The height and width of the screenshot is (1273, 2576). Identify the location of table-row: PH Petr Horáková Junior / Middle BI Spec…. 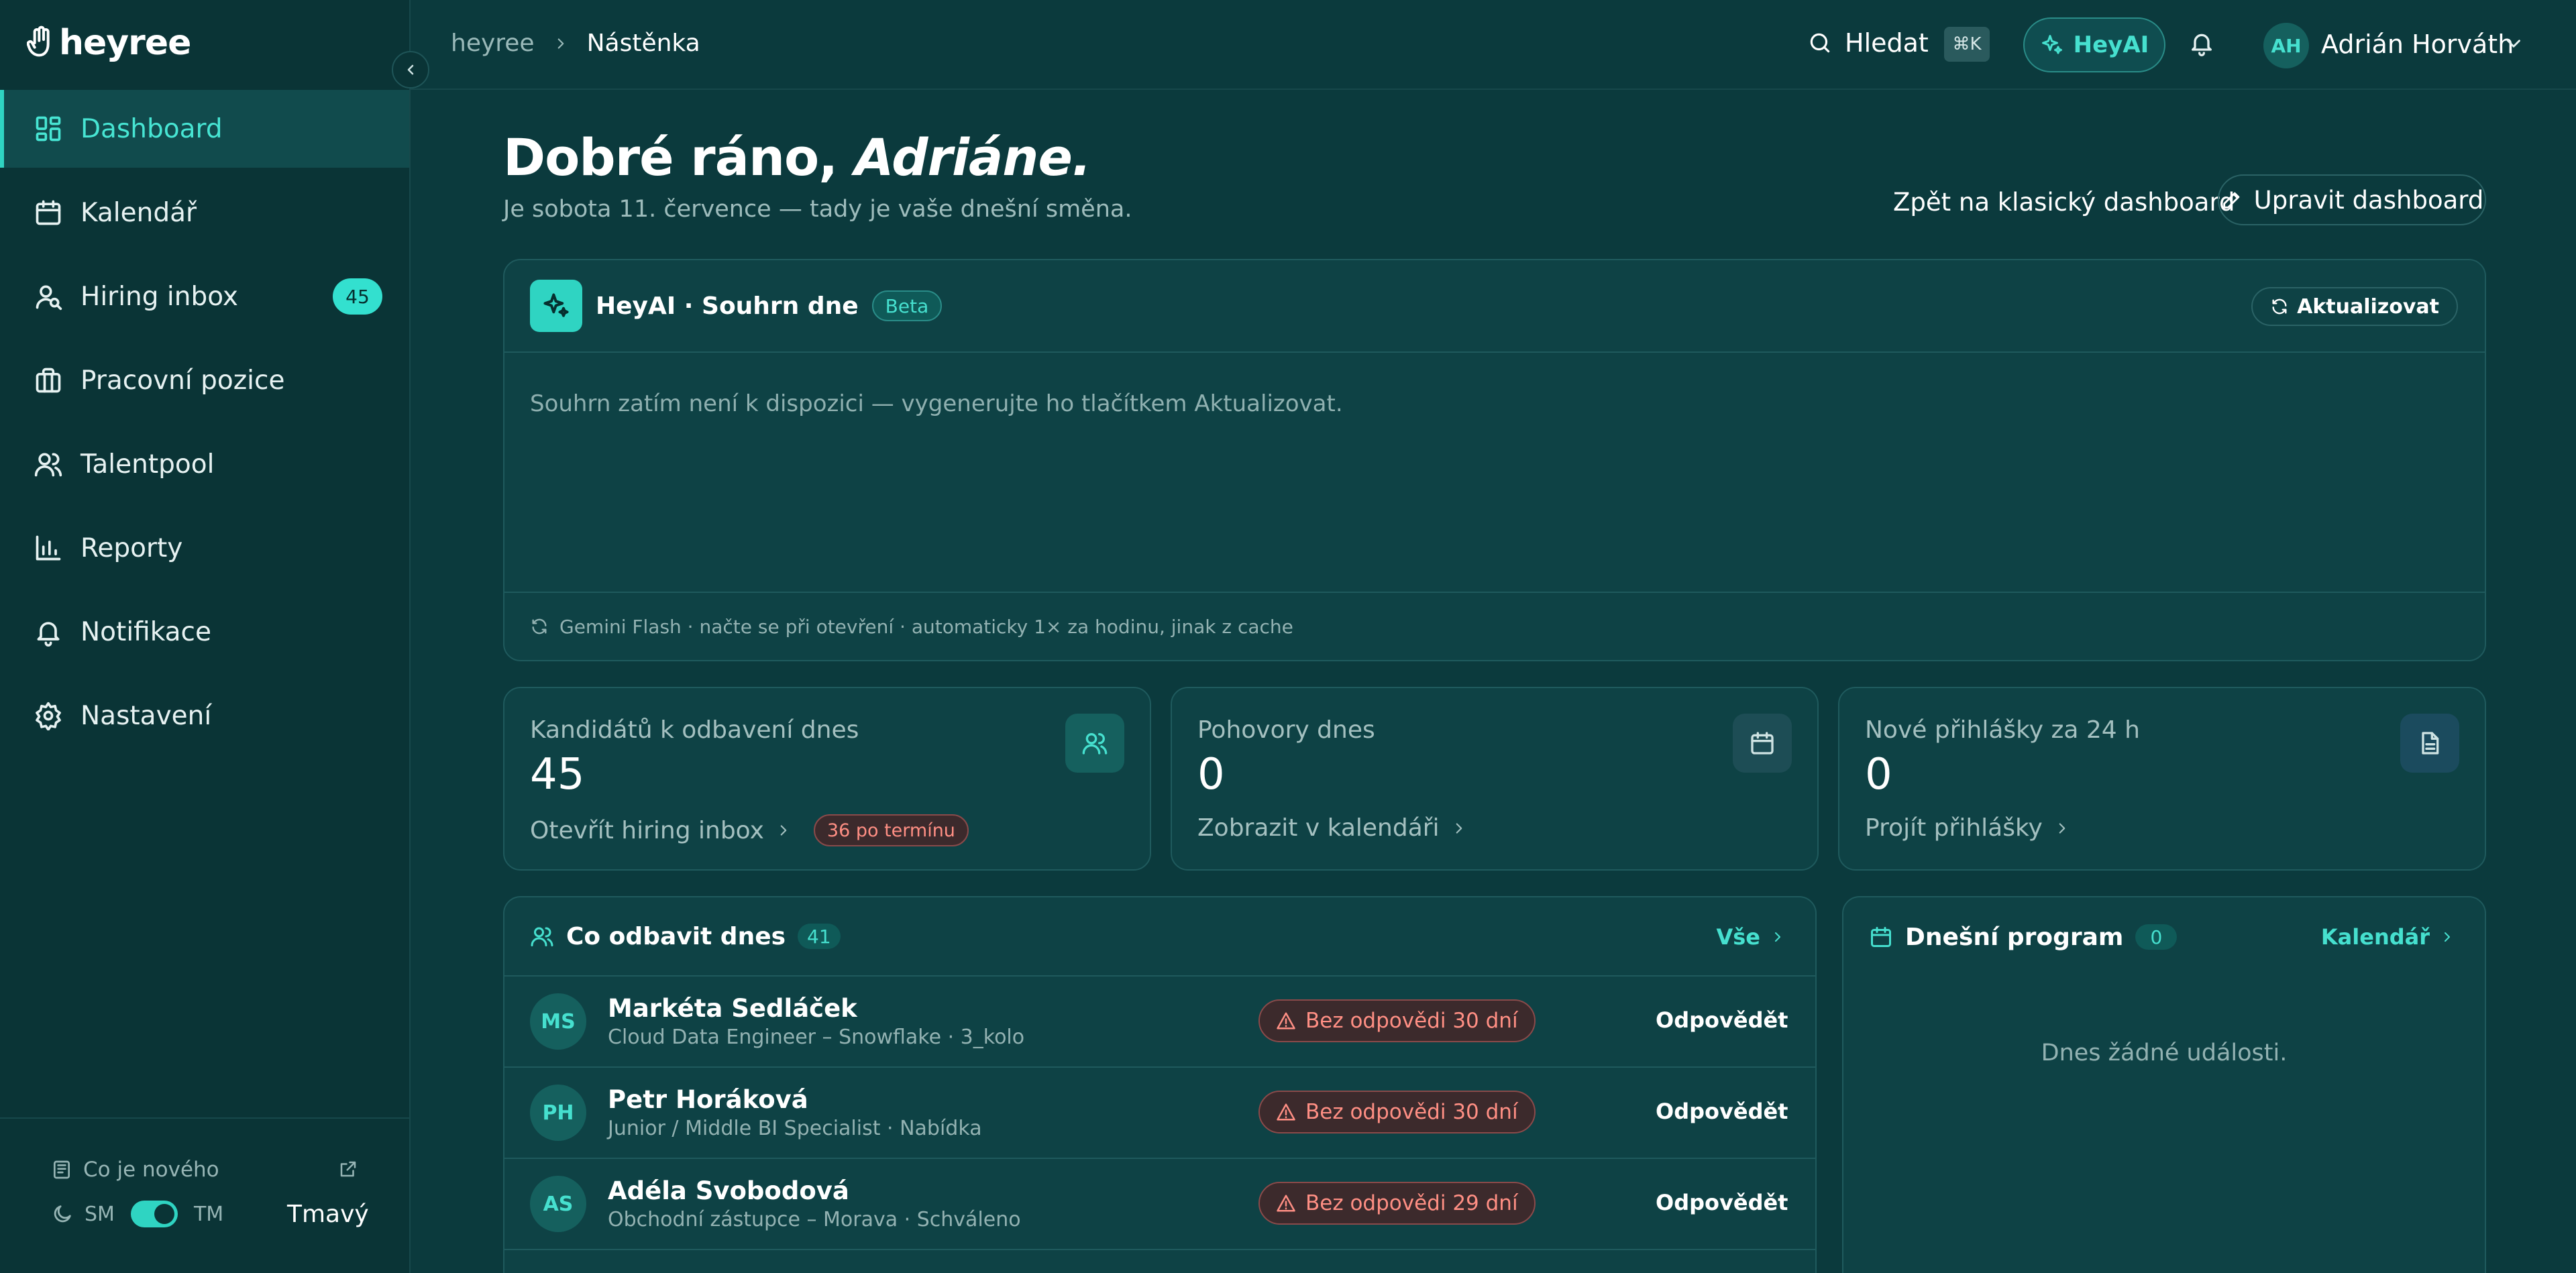
(1159, 1113).